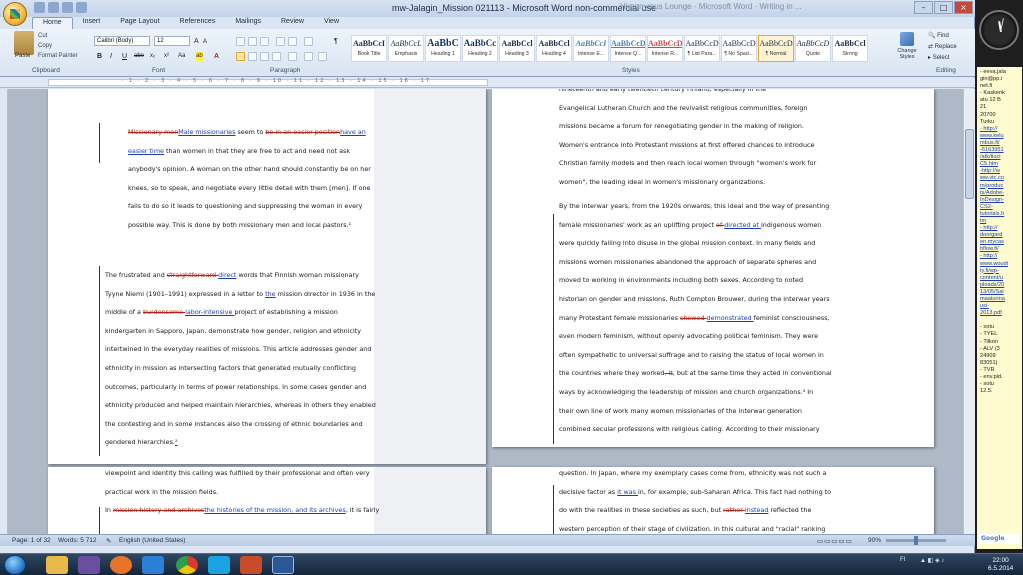  What do you see at coordinates (122, 41) in the screenshot?
I see `font-family-select: Calibri (Body)` at bounding box center [122, 41].